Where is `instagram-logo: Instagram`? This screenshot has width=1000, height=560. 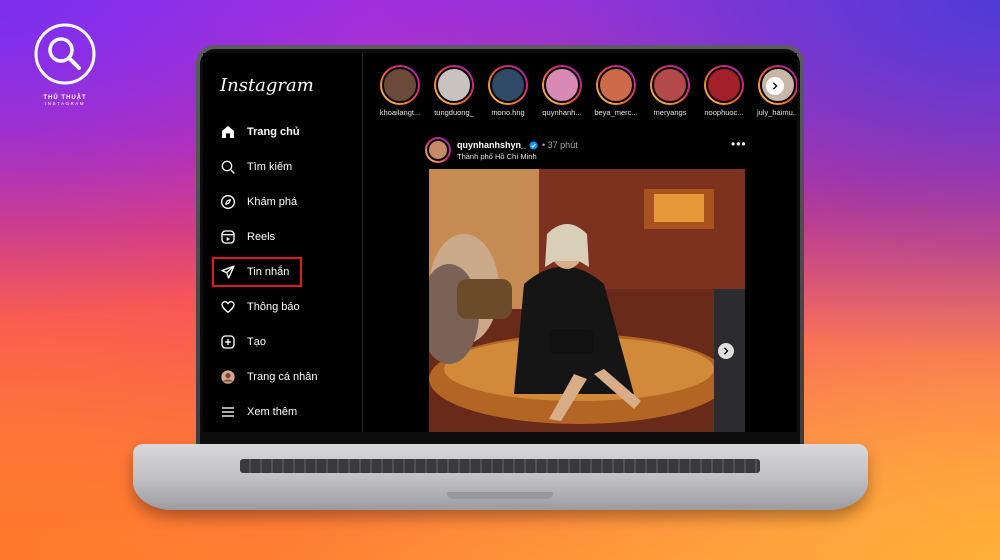 instagram-logo: Instagram is located at coordinates (267, 85).